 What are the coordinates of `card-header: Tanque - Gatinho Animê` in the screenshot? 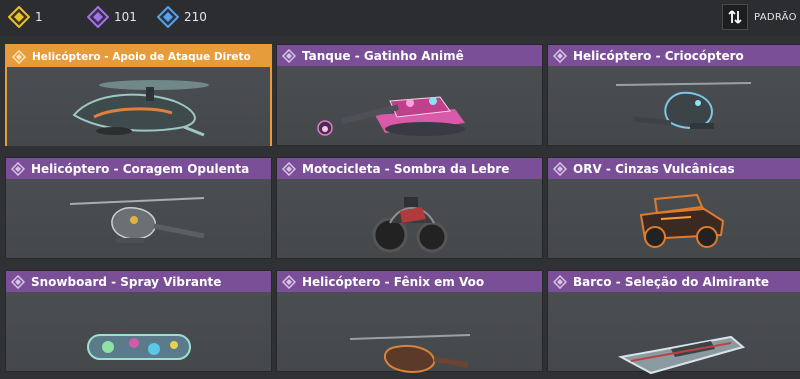 It's located at (409, 55).